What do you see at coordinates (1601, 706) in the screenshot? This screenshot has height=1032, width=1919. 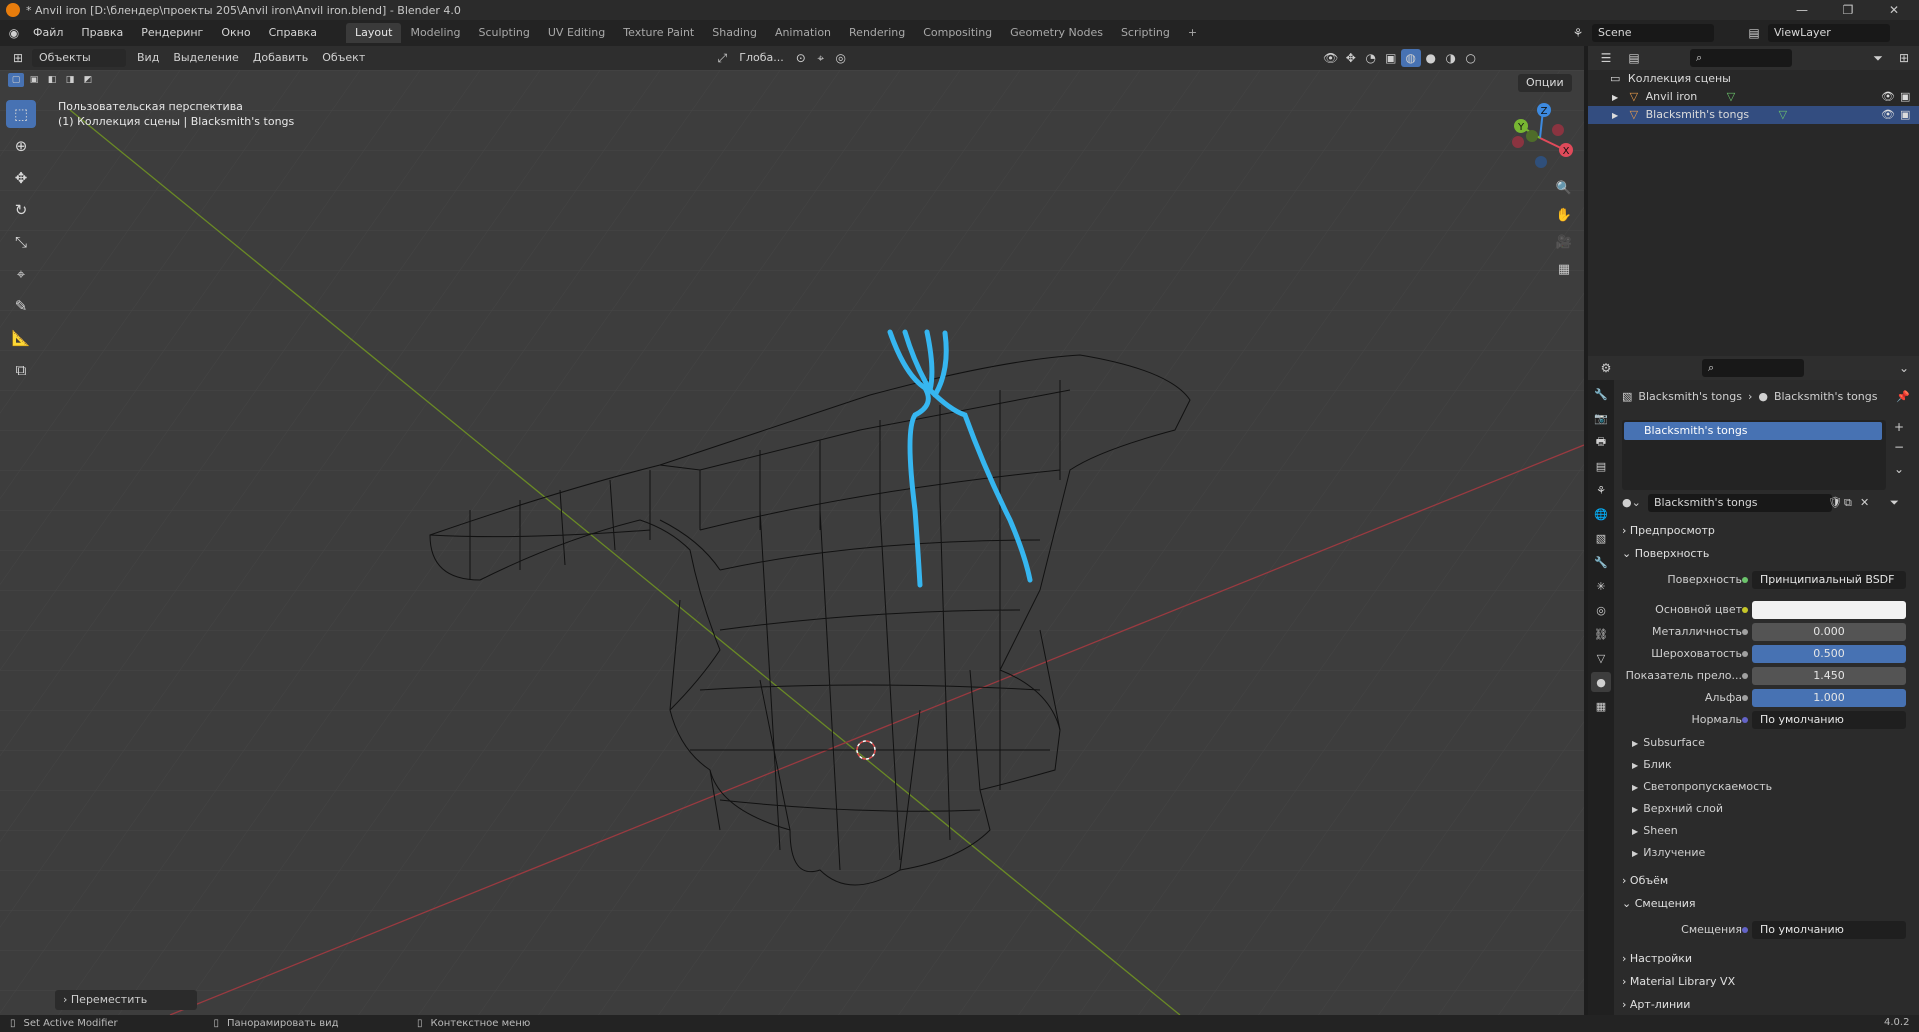 I see `texture-tab-icon: ▦` at bounding box center [1601, 706].